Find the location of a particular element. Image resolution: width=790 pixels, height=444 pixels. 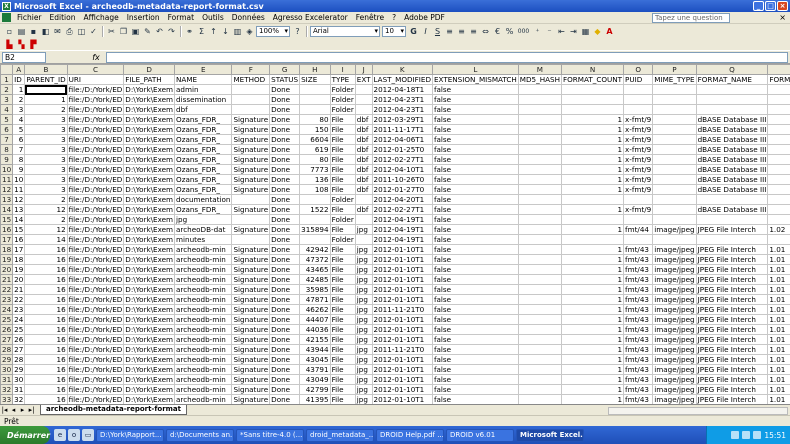

row-header: 29 is located at coordinates (7, 359).